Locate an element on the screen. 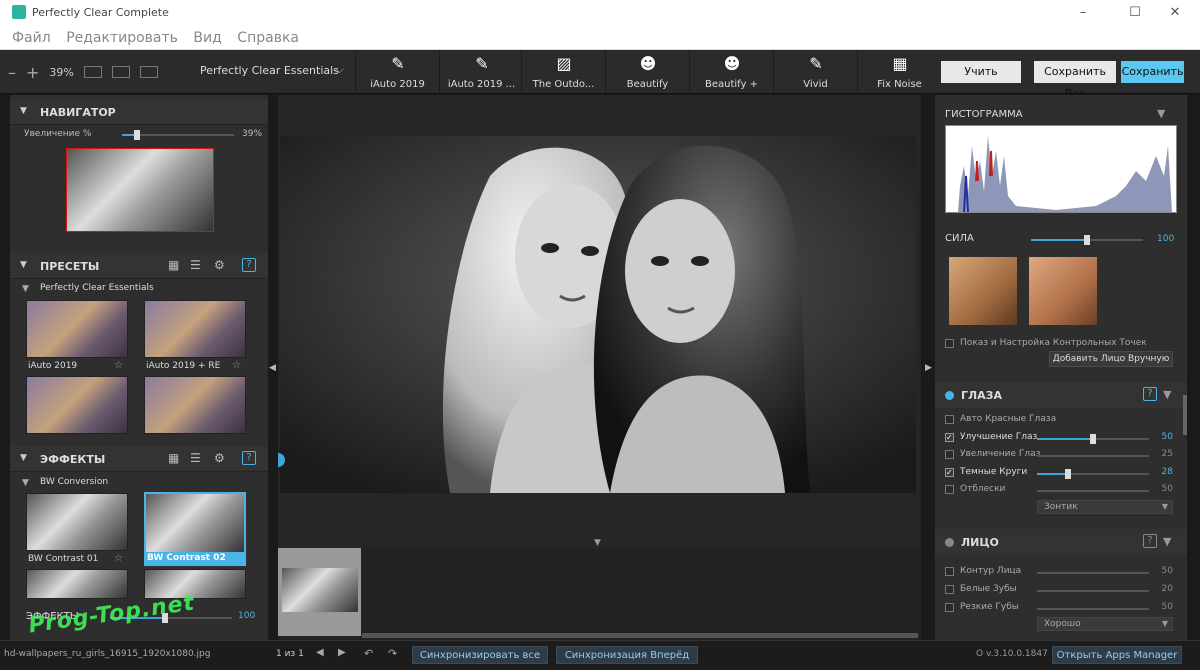 Image resolution: width=1200 pixels, height=670 pixels. eyes-header: ГЛАЗА ? ▼ is located at coordinates (1061, 395).